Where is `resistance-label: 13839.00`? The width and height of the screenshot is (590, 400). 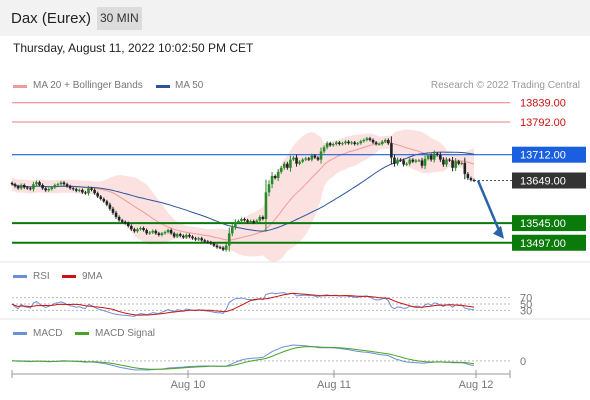 resistance-label: 13839.00 is located at coordinates (543, 104).